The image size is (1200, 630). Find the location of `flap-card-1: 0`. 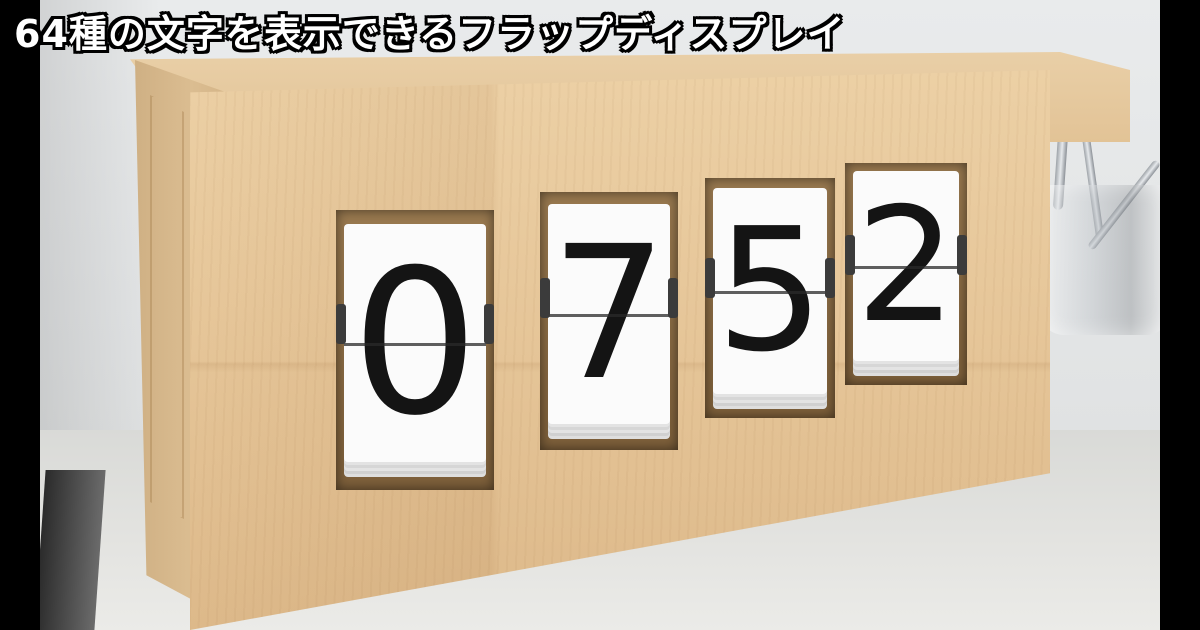

flap-card-1: 0 is located at coordinates (415, 343).